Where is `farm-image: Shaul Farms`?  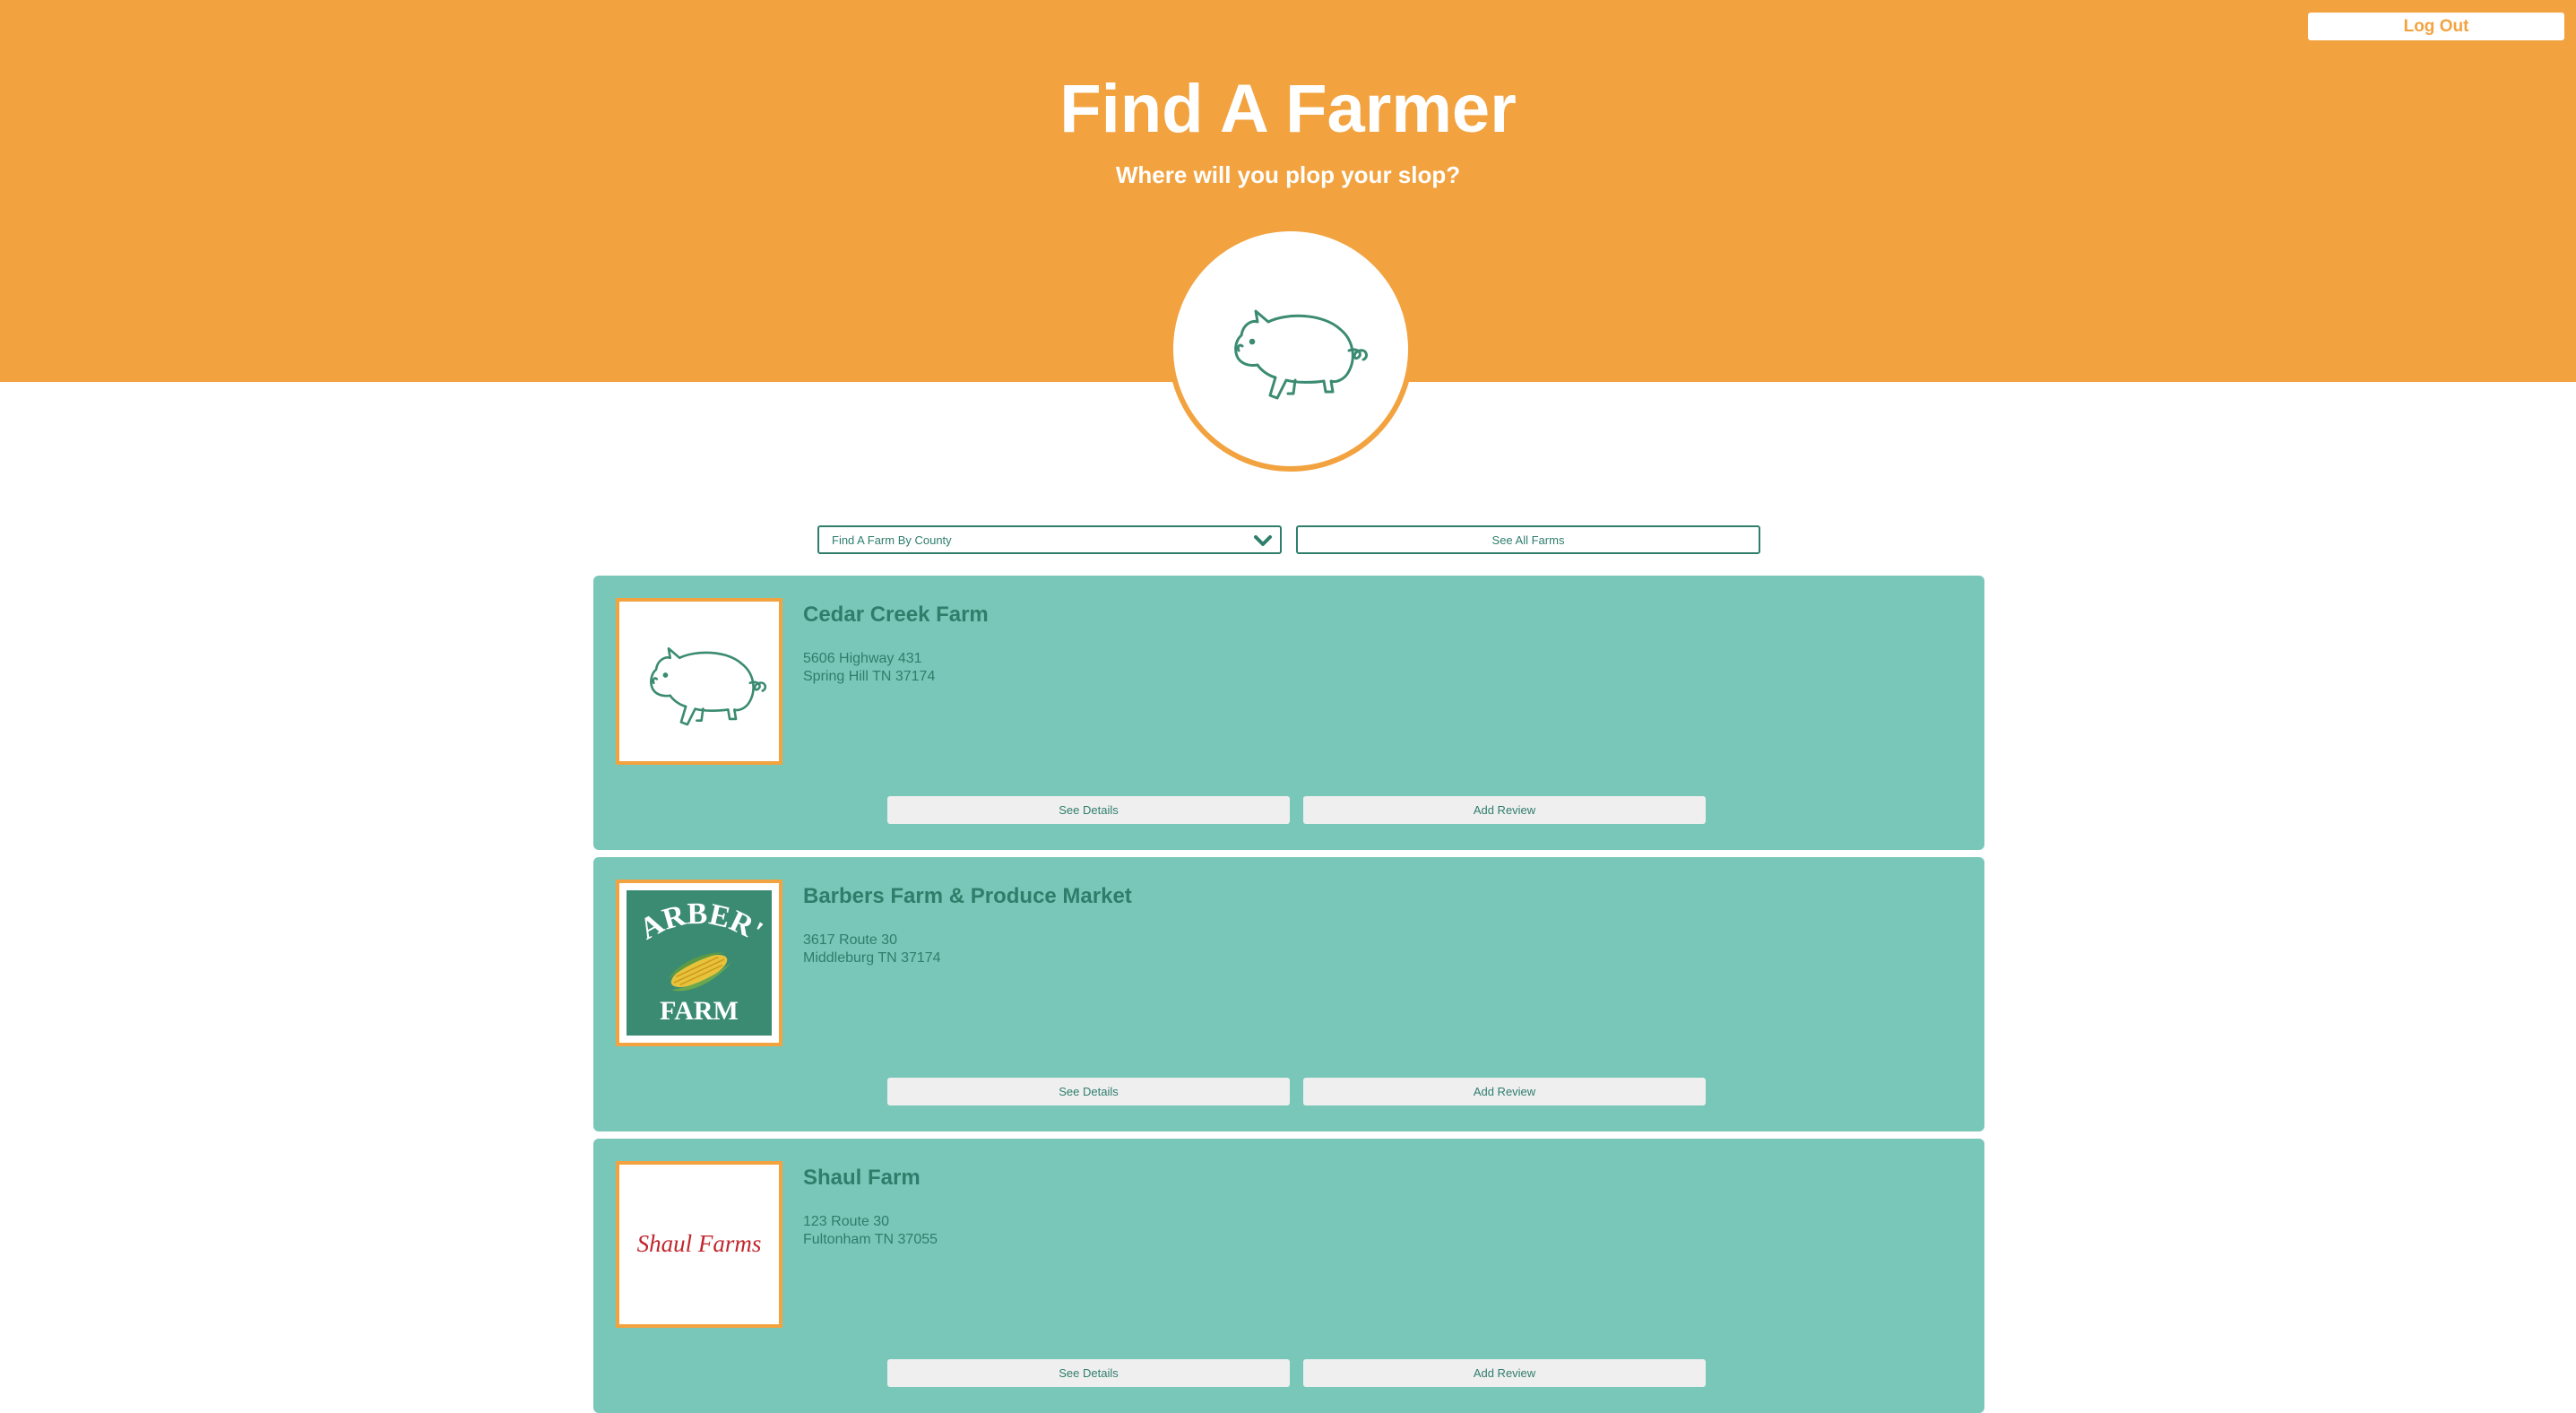
farm-image: Shaul Farms is located at coordinates (699, 1244).